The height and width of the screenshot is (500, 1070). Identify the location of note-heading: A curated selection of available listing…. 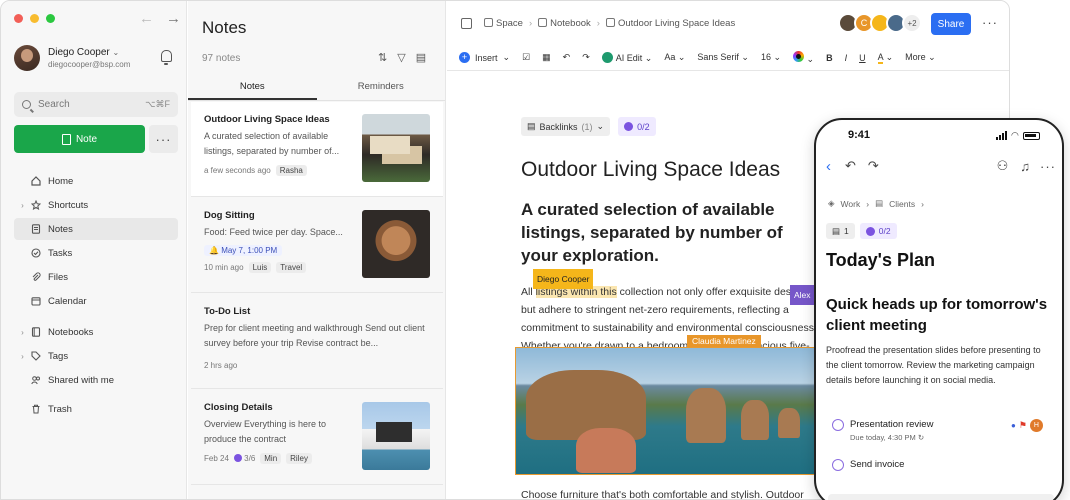
(671, 232).